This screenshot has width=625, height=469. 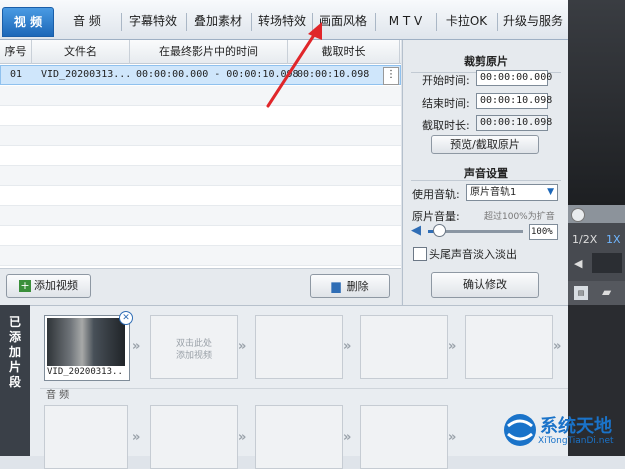 I want to click on volume-slider-knob, so click(x=439, y=230).